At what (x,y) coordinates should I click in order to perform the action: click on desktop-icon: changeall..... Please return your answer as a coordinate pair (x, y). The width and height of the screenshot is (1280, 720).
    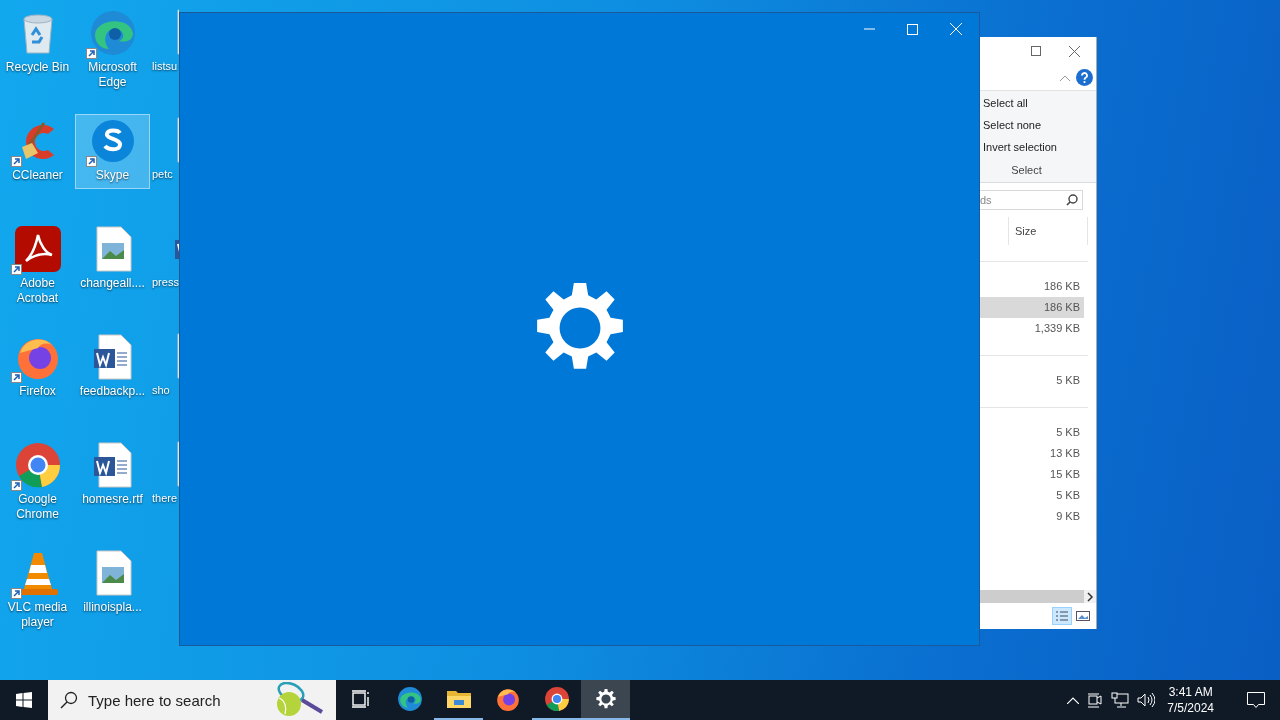
    Looking at the image, I should click on (112, 259).